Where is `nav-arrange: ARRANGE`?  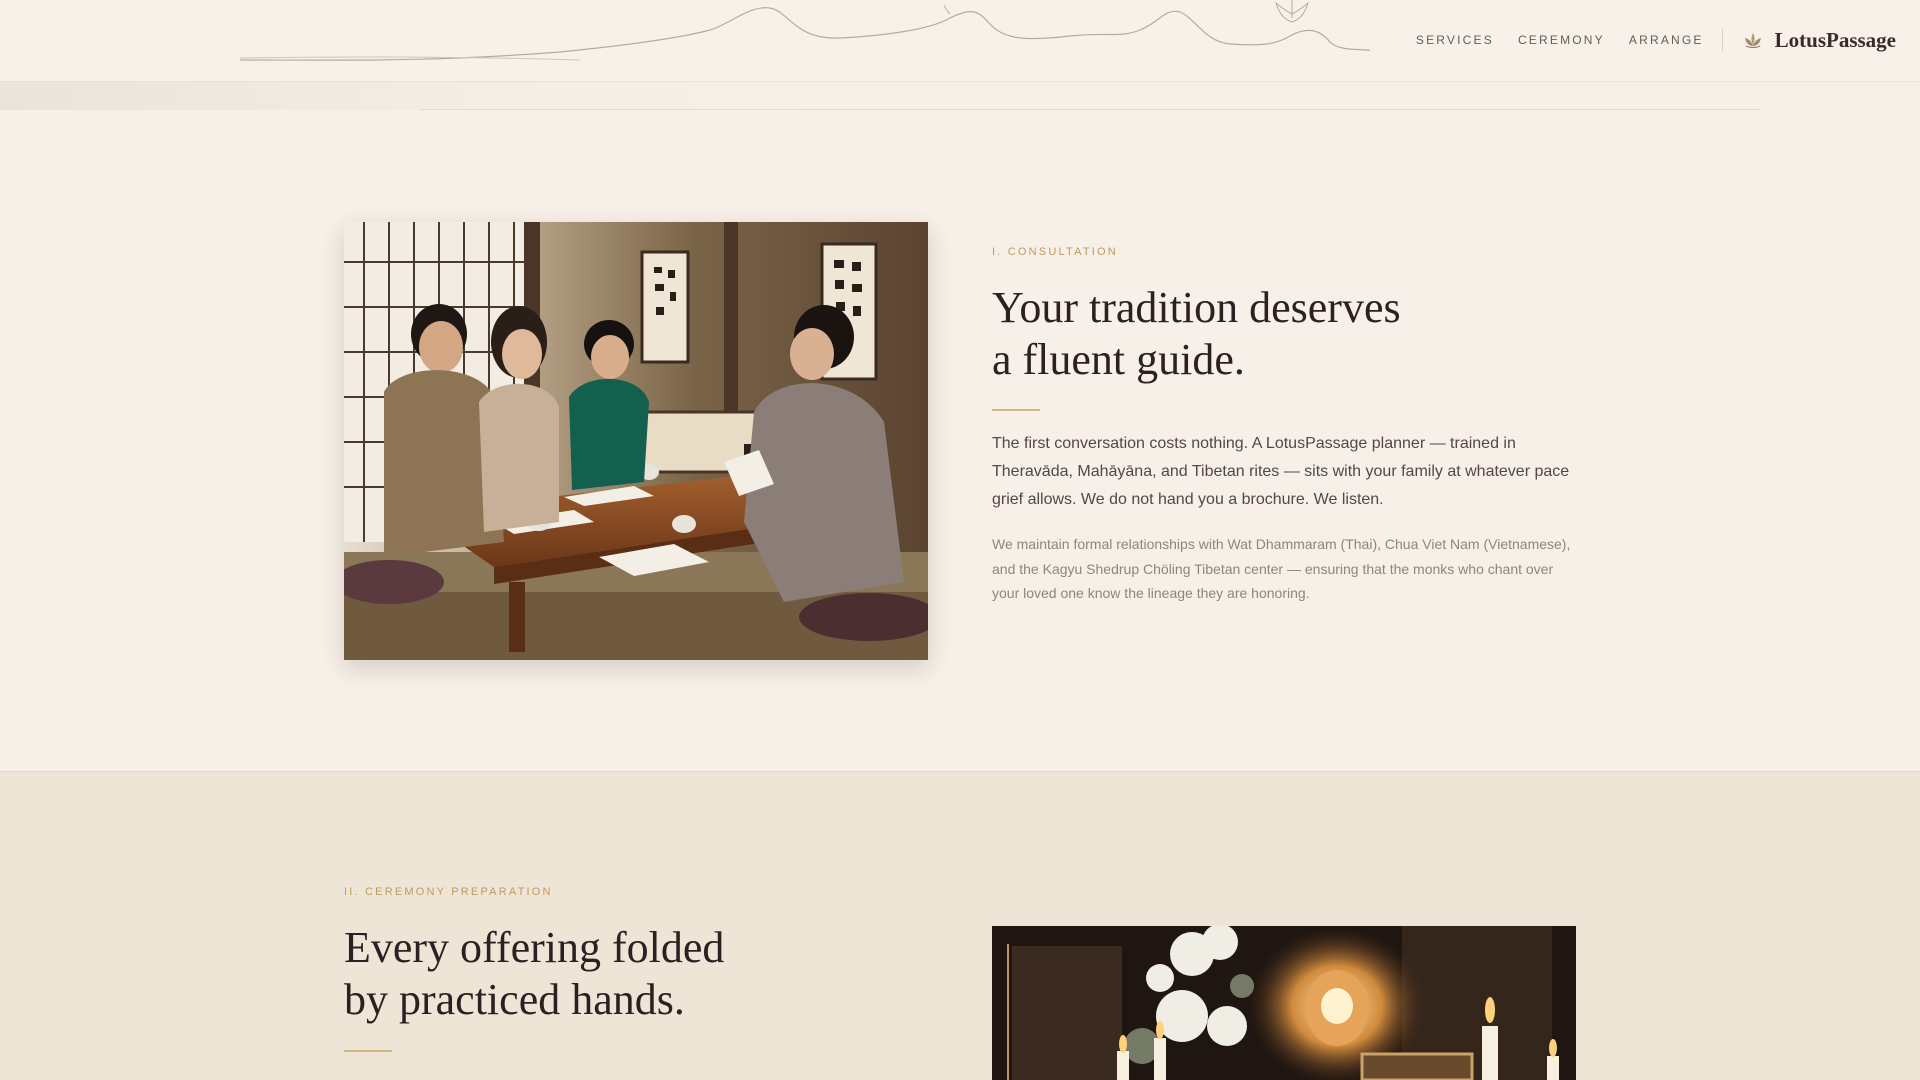 nav-arrange: ARRANGE is located at coordinates (1666, 40).